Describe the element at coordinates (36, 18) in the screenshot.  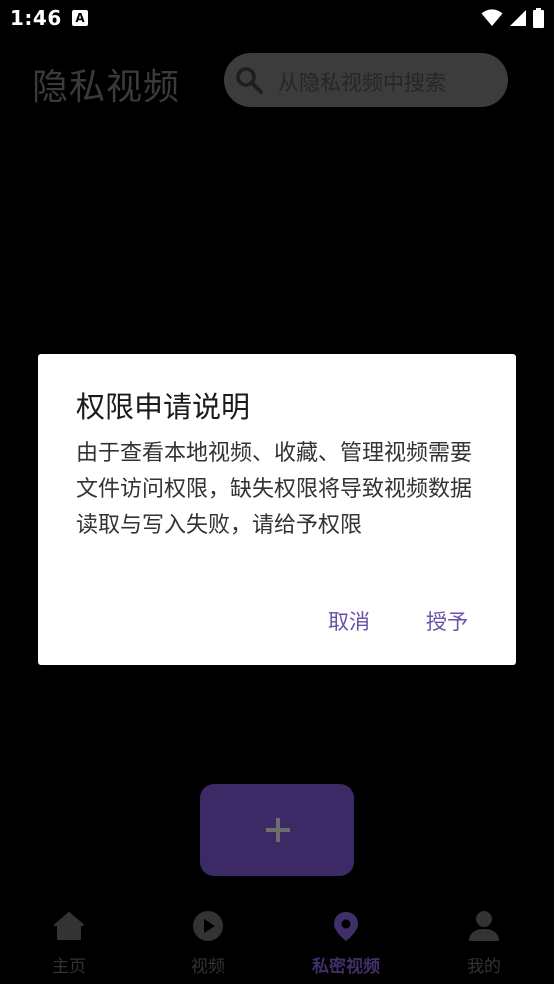
I see `status-time: 1:46` at that location.